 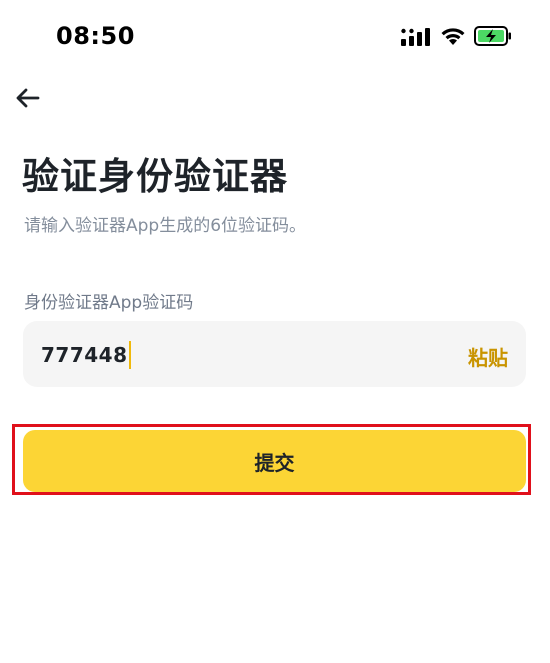 I want to click on signal-icon, so click(x=415, y=37).